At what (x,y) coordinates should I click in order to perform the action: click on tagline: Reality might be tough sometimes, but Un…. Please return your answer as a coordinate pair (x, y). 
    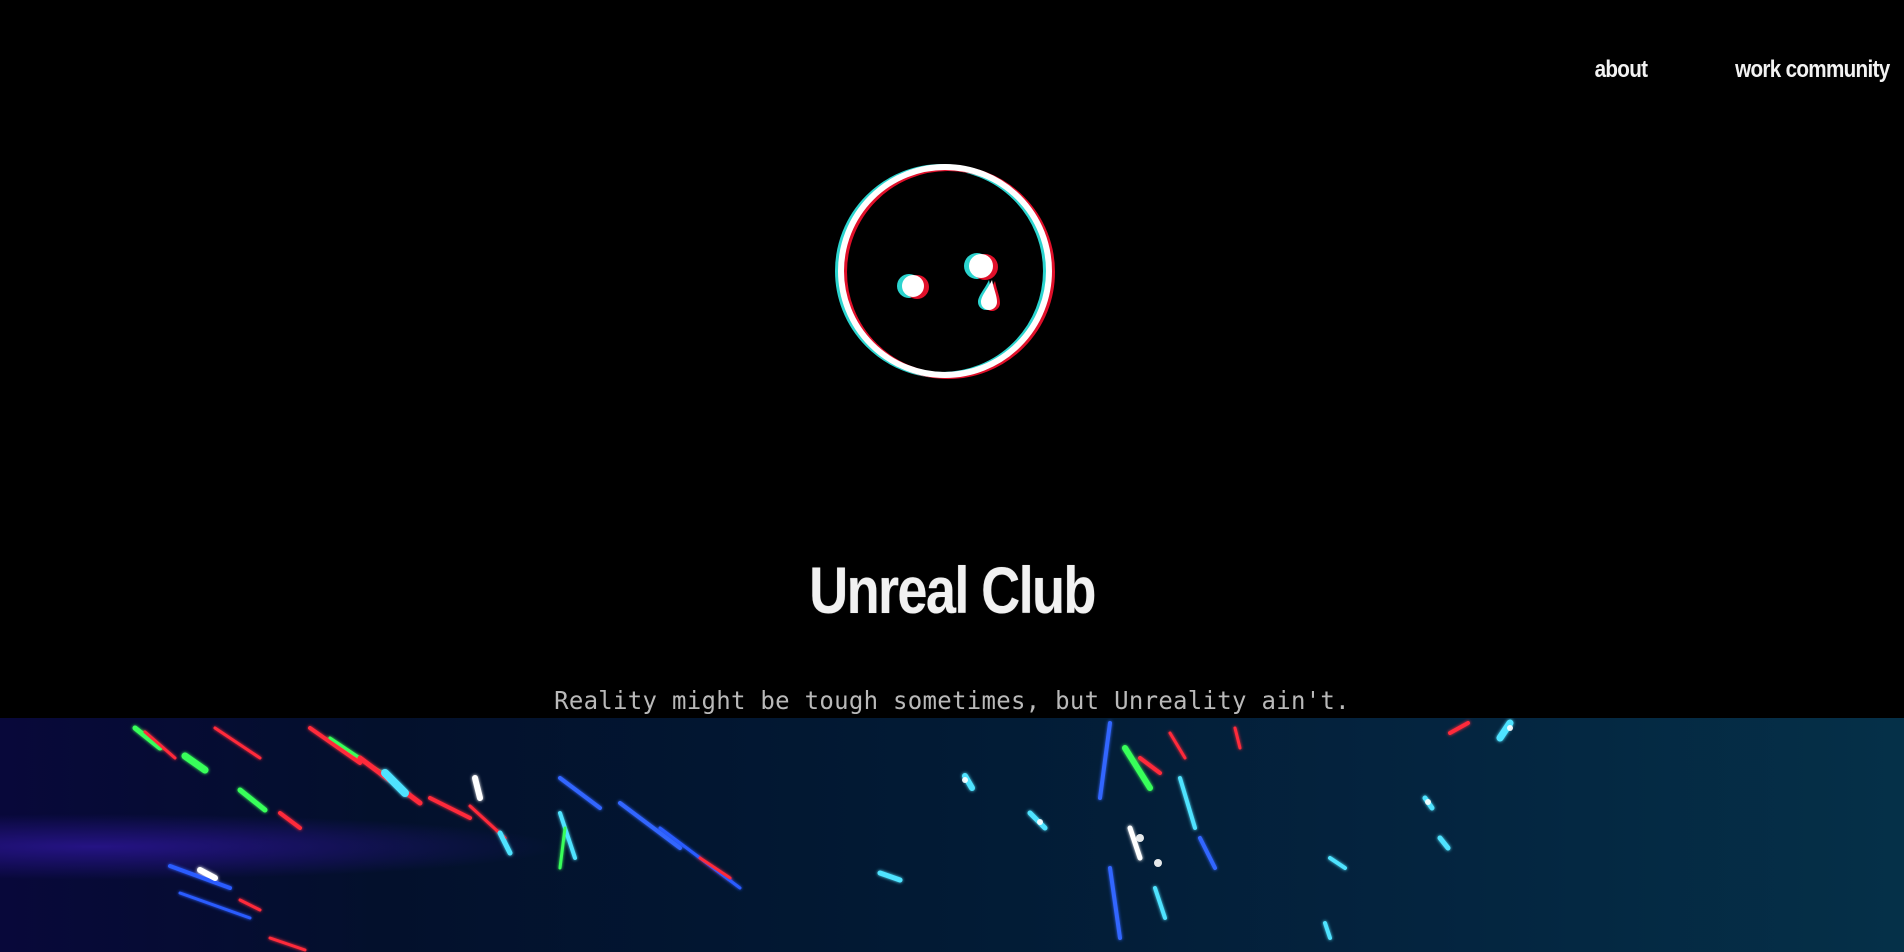
    Looking at the image, I should click on (952, 700).